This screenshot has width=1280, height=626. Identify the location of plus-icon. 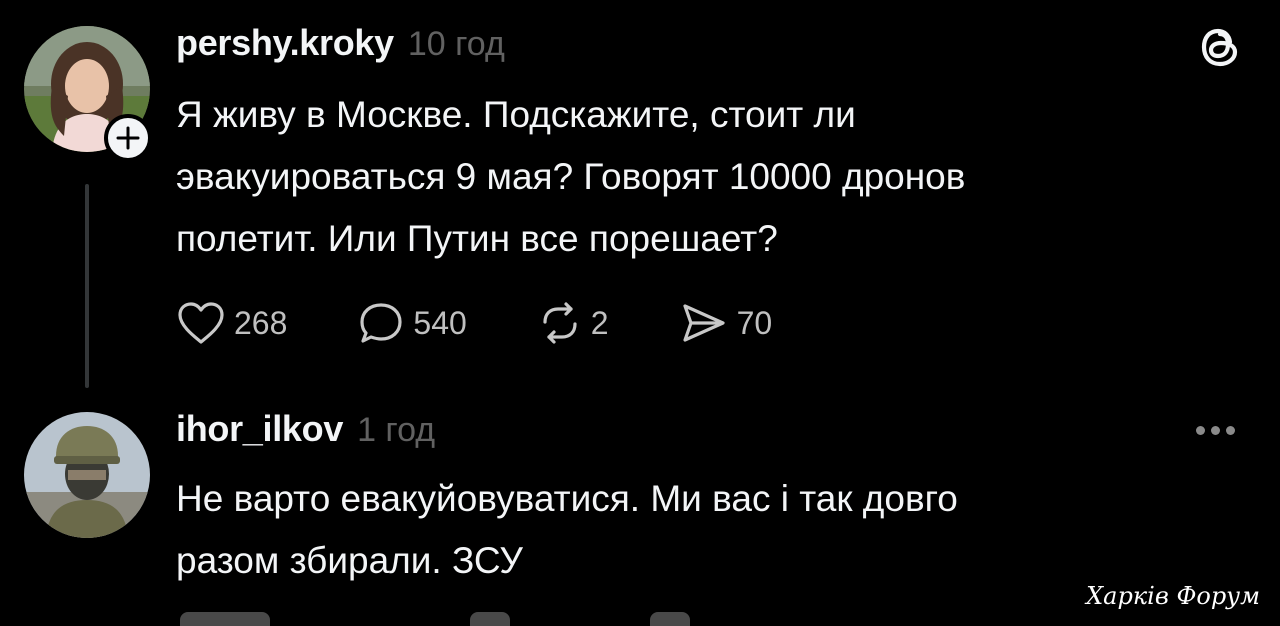
(128, 138).